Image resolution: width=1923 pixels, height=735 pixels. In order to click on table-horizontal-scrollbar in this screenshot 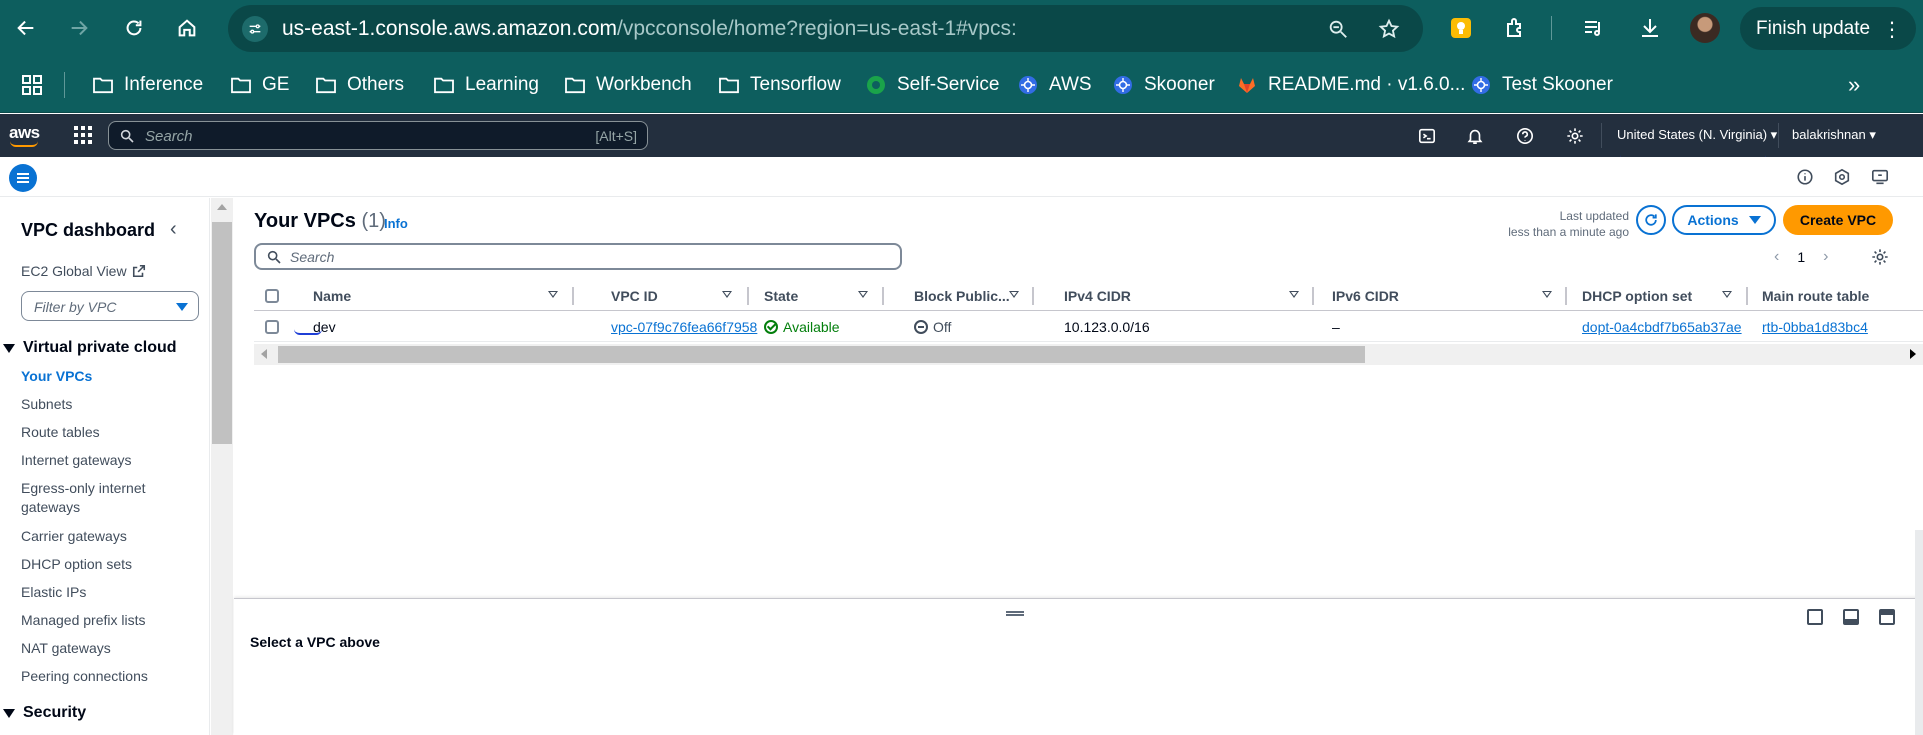, I will do `click(1088, 354)`.